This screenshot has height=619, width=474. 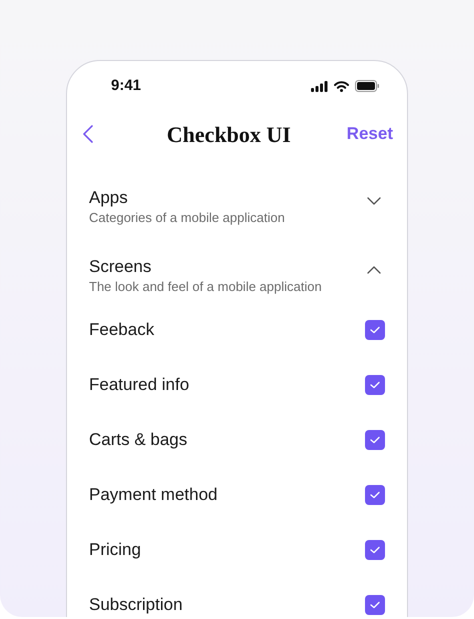 What do you see at coordinates (319, 86) in the screenshot?
I see `signal-icon` at bounding box center [319, 86].